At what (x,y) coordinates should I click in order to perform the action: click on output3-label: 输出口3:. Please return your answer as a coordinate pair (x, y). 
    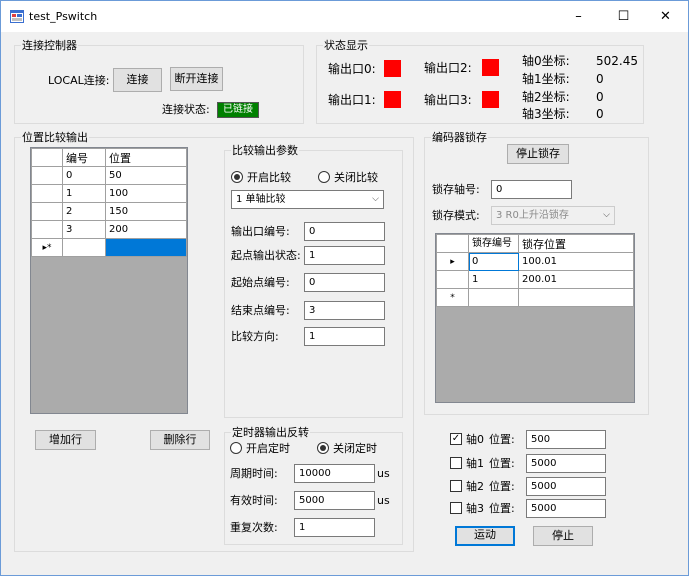
    Looking at the image, I should click on (448, 100).